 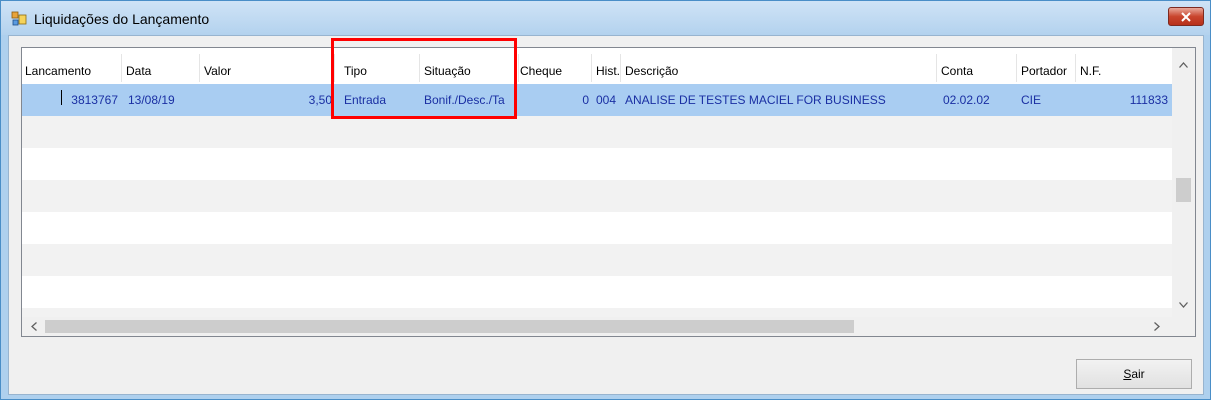 What do you see at coordinates (355, 71) in the screenshot?
I see `column-header-tipo: Tipo` at bounding box center [355, 71].